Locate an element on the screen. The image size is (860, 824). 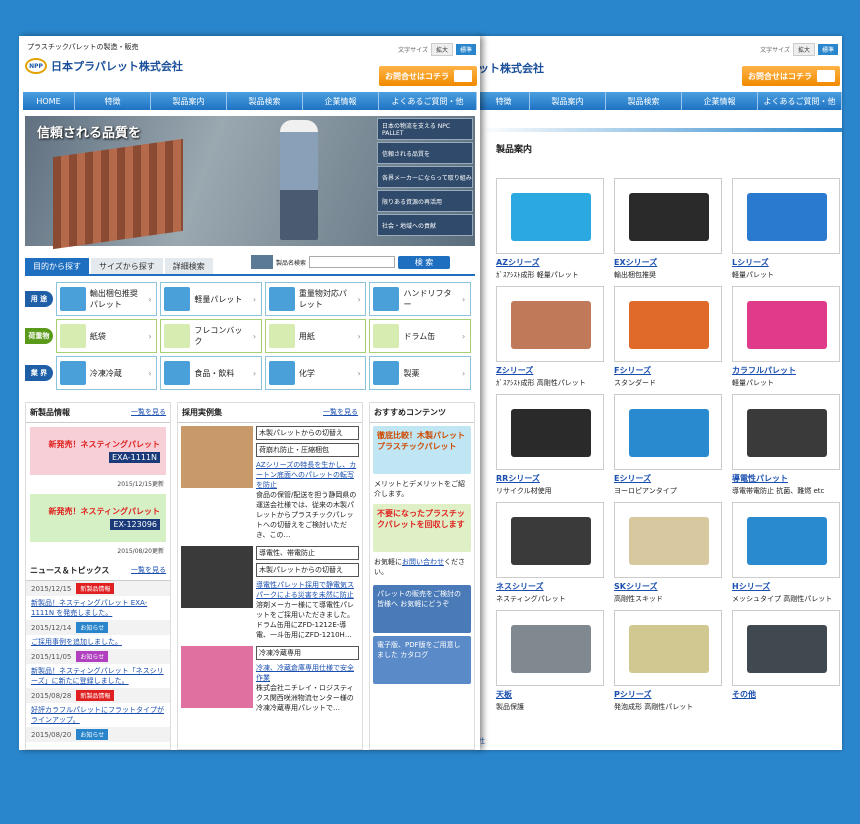
logo: ット株式会社 is located at coordinates (511, 68).